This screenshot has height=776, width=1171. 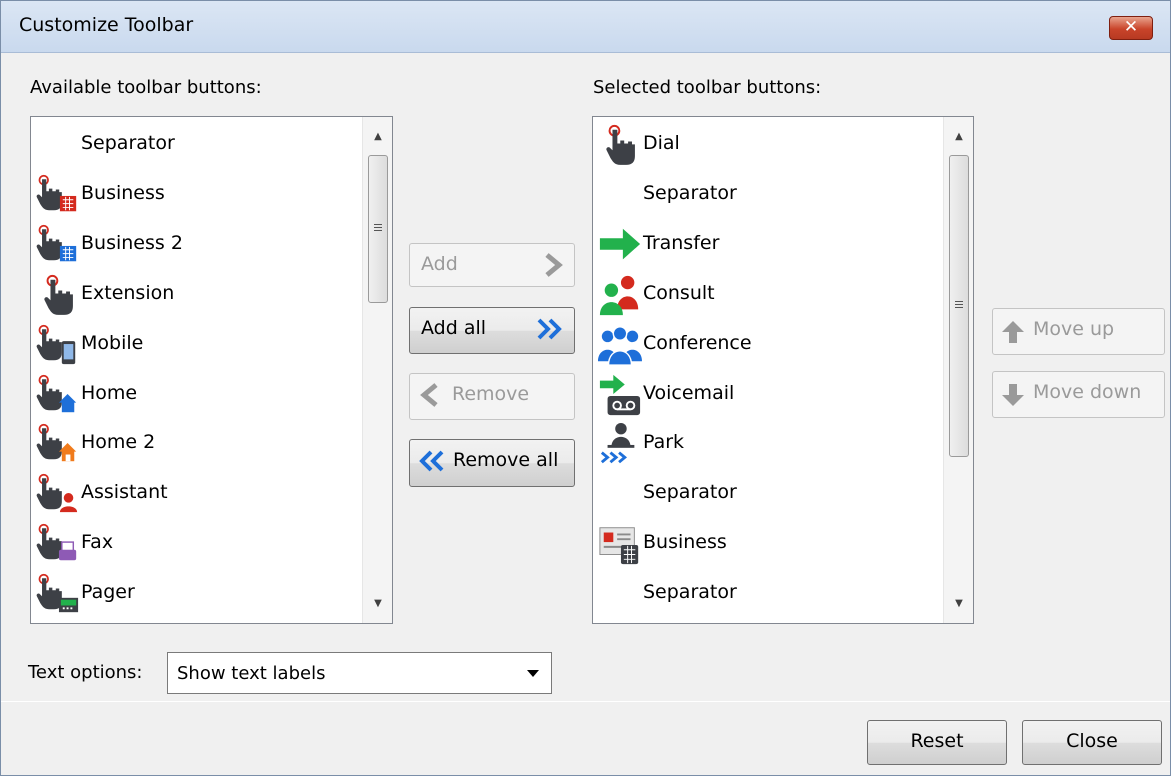 I want to click on selected-list-item: Consult, so click(x=758, y=295).